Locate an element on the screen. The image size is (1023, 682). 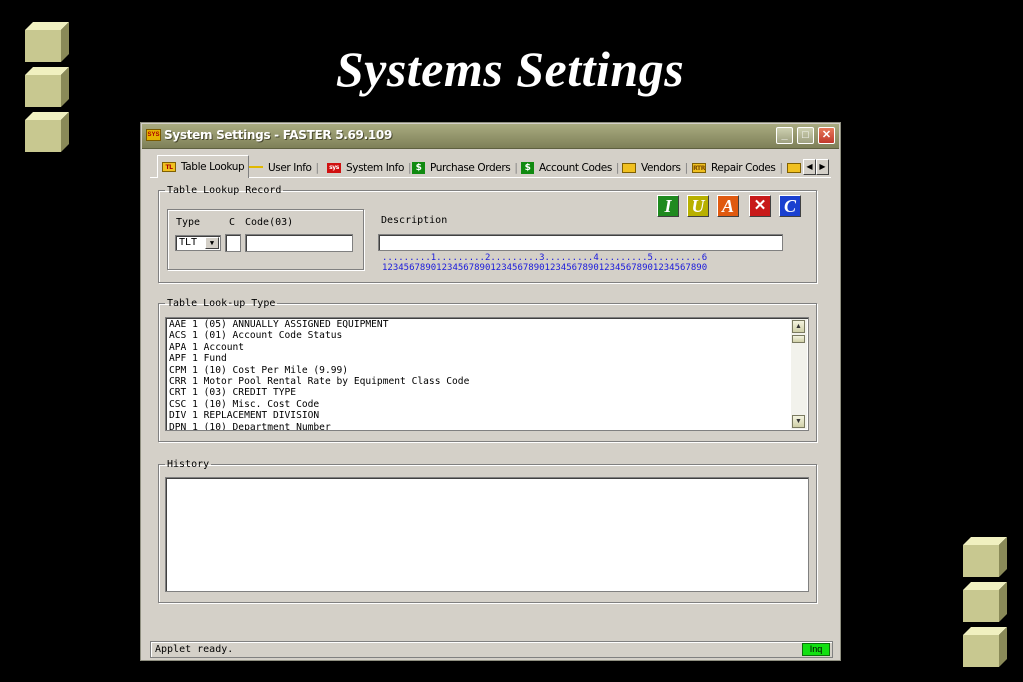
list-item: CSC 1 (10) Misc. Cost Code is located at coordinates (319, 404).